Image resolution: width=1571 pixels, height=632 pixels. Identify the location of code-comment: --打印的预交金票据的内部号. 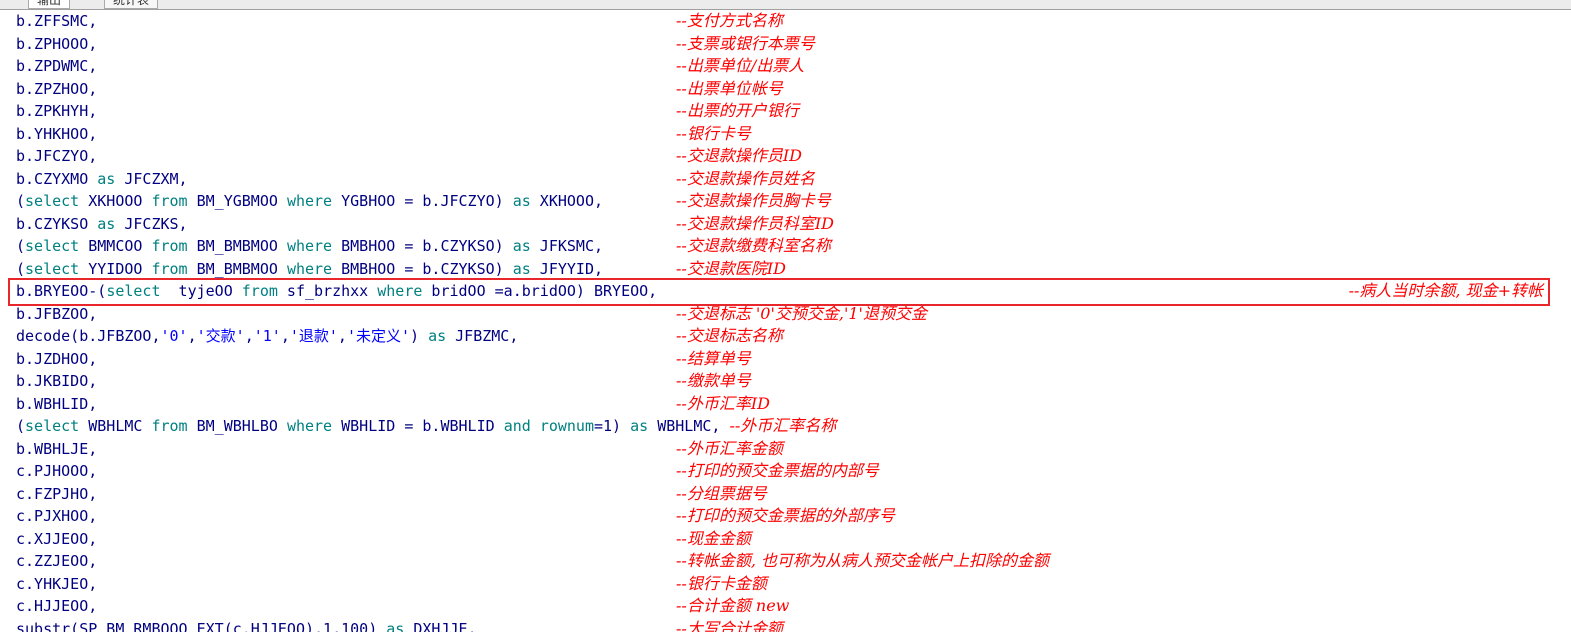
(777, 470).